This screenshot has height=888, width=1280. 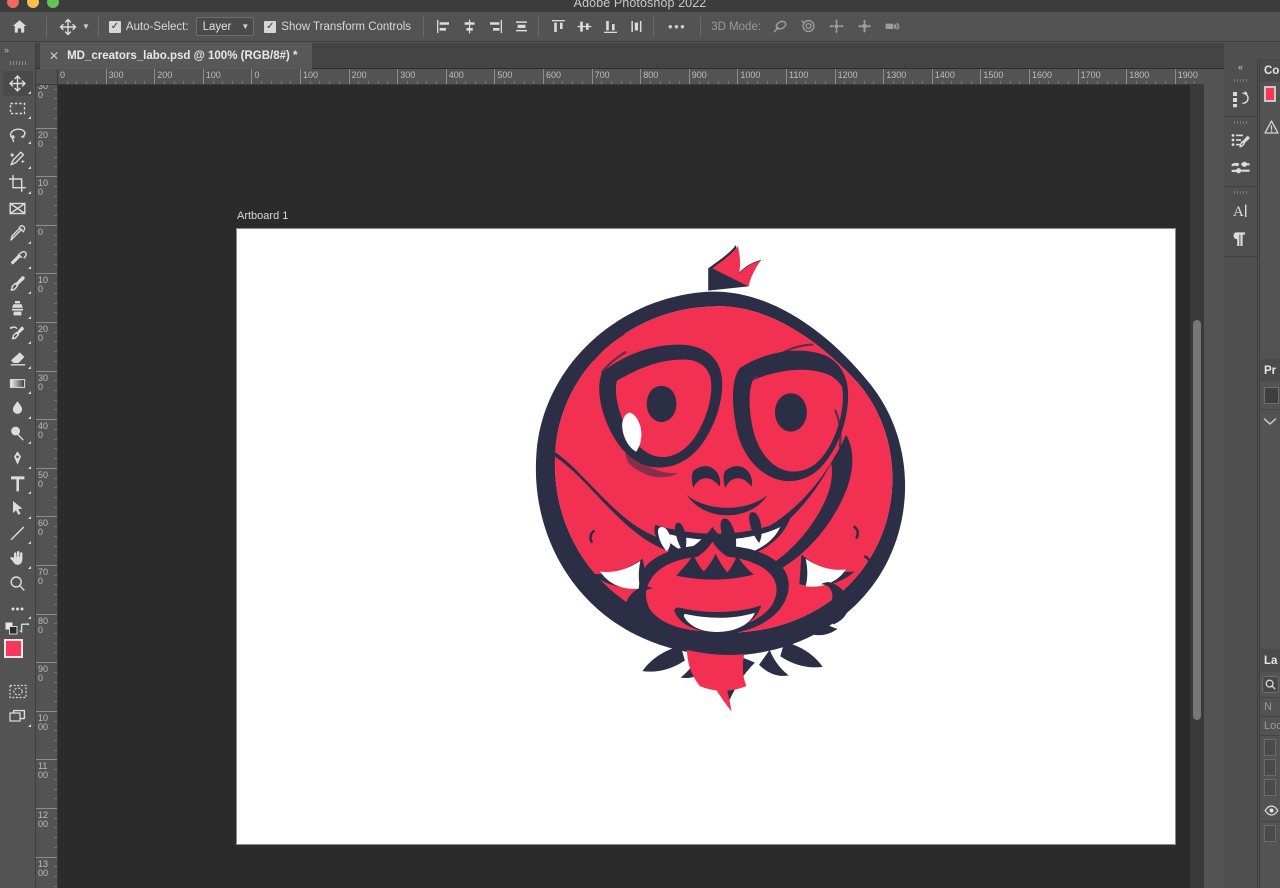 I want to click on properties-panel-title: Pr, so click(x=1270, y=370).